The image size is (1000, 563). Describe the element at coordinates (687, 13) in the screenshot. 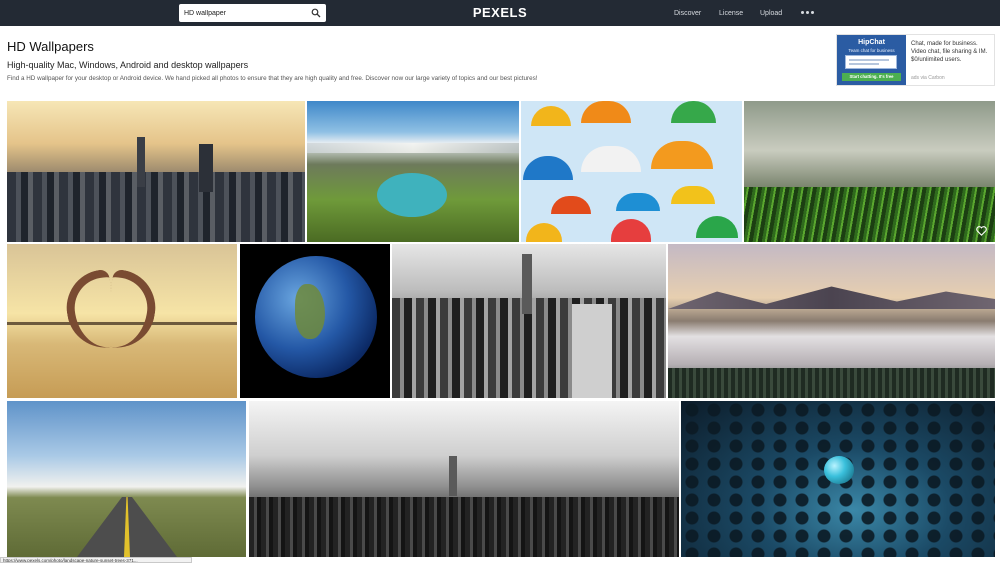

I see `nav-link-discover: Discover` at that location.